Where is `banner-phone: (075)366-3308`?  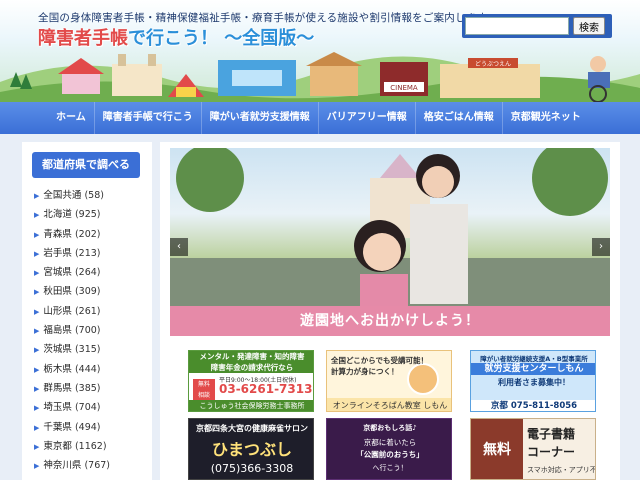
banner-phone: (075)366-3308 is located at coordinates (252, 468).